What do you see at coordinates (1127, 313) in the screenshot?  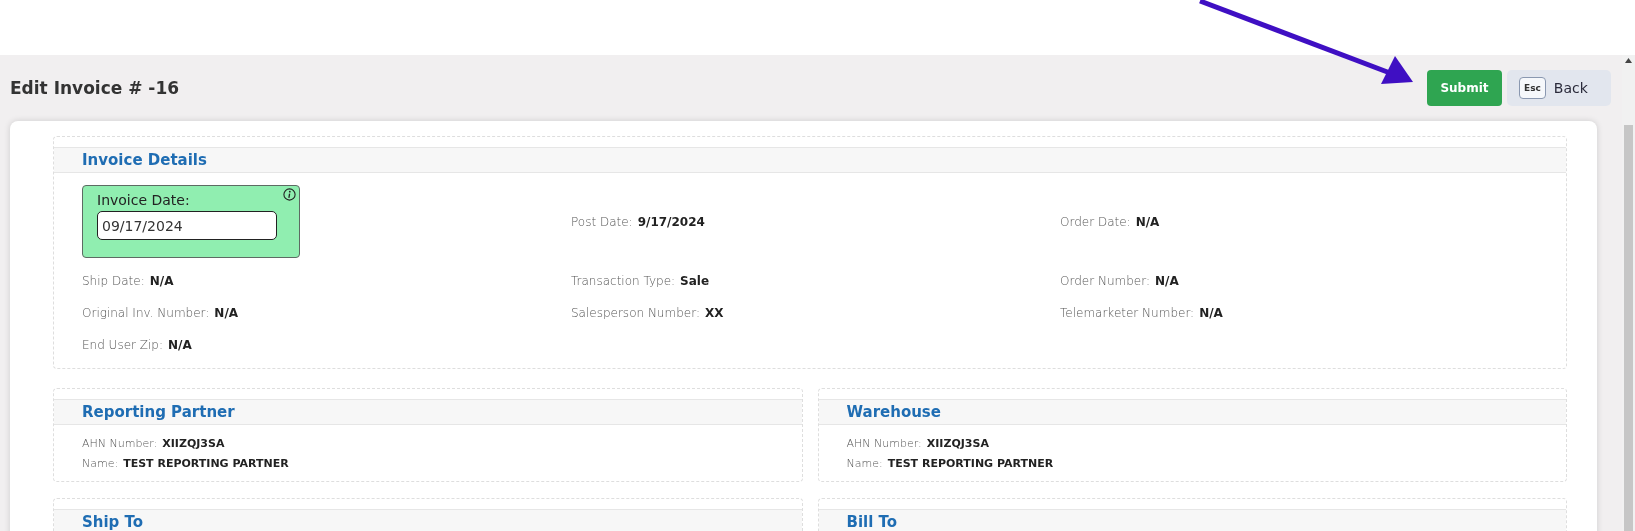 I see `field-label: Telemarketer Number:` at bounding box center [1127, 313].